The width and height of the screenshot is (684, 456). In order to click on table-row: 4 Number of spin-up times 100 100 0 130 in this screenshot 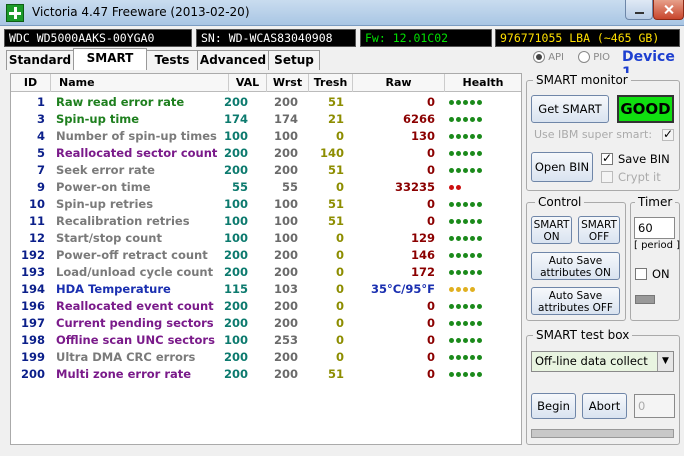, I will do `click(266, 136)`.